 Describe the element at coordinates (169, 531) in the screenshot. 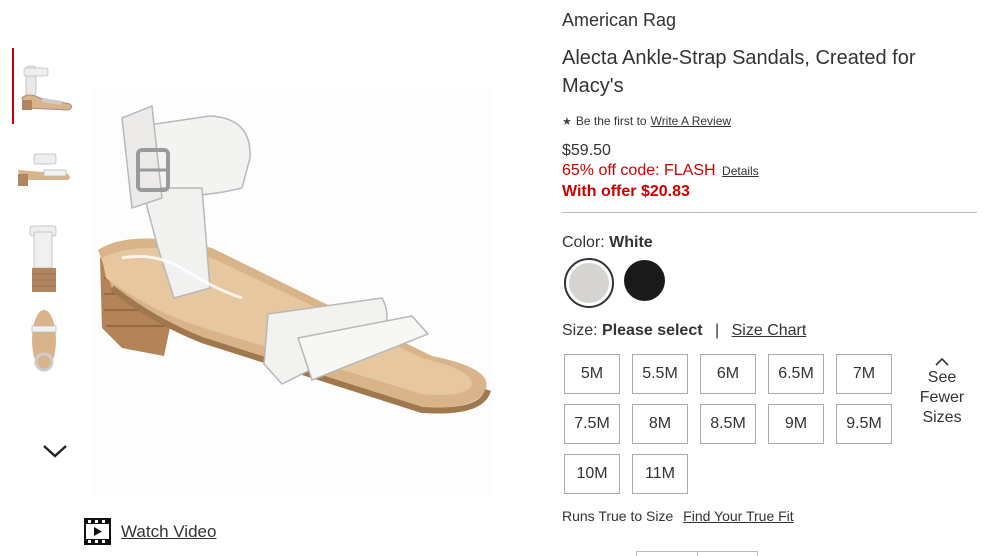

I see `watch-video-label: Watch Video` at that location.